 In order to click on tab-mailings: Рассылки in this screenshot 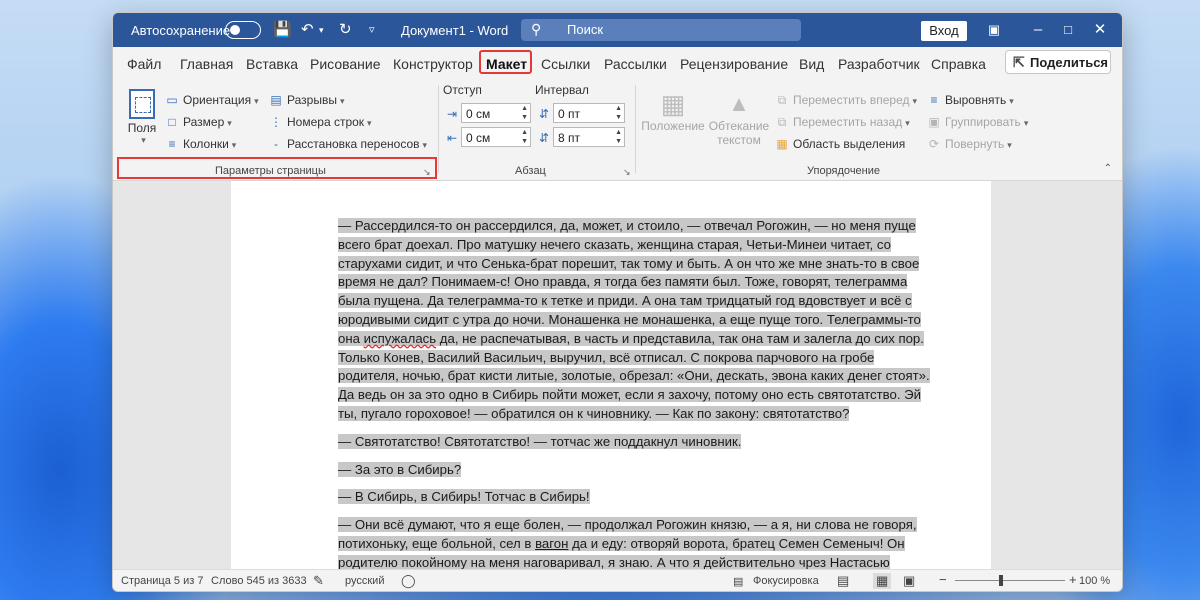, I will do `click(635, 64)`.